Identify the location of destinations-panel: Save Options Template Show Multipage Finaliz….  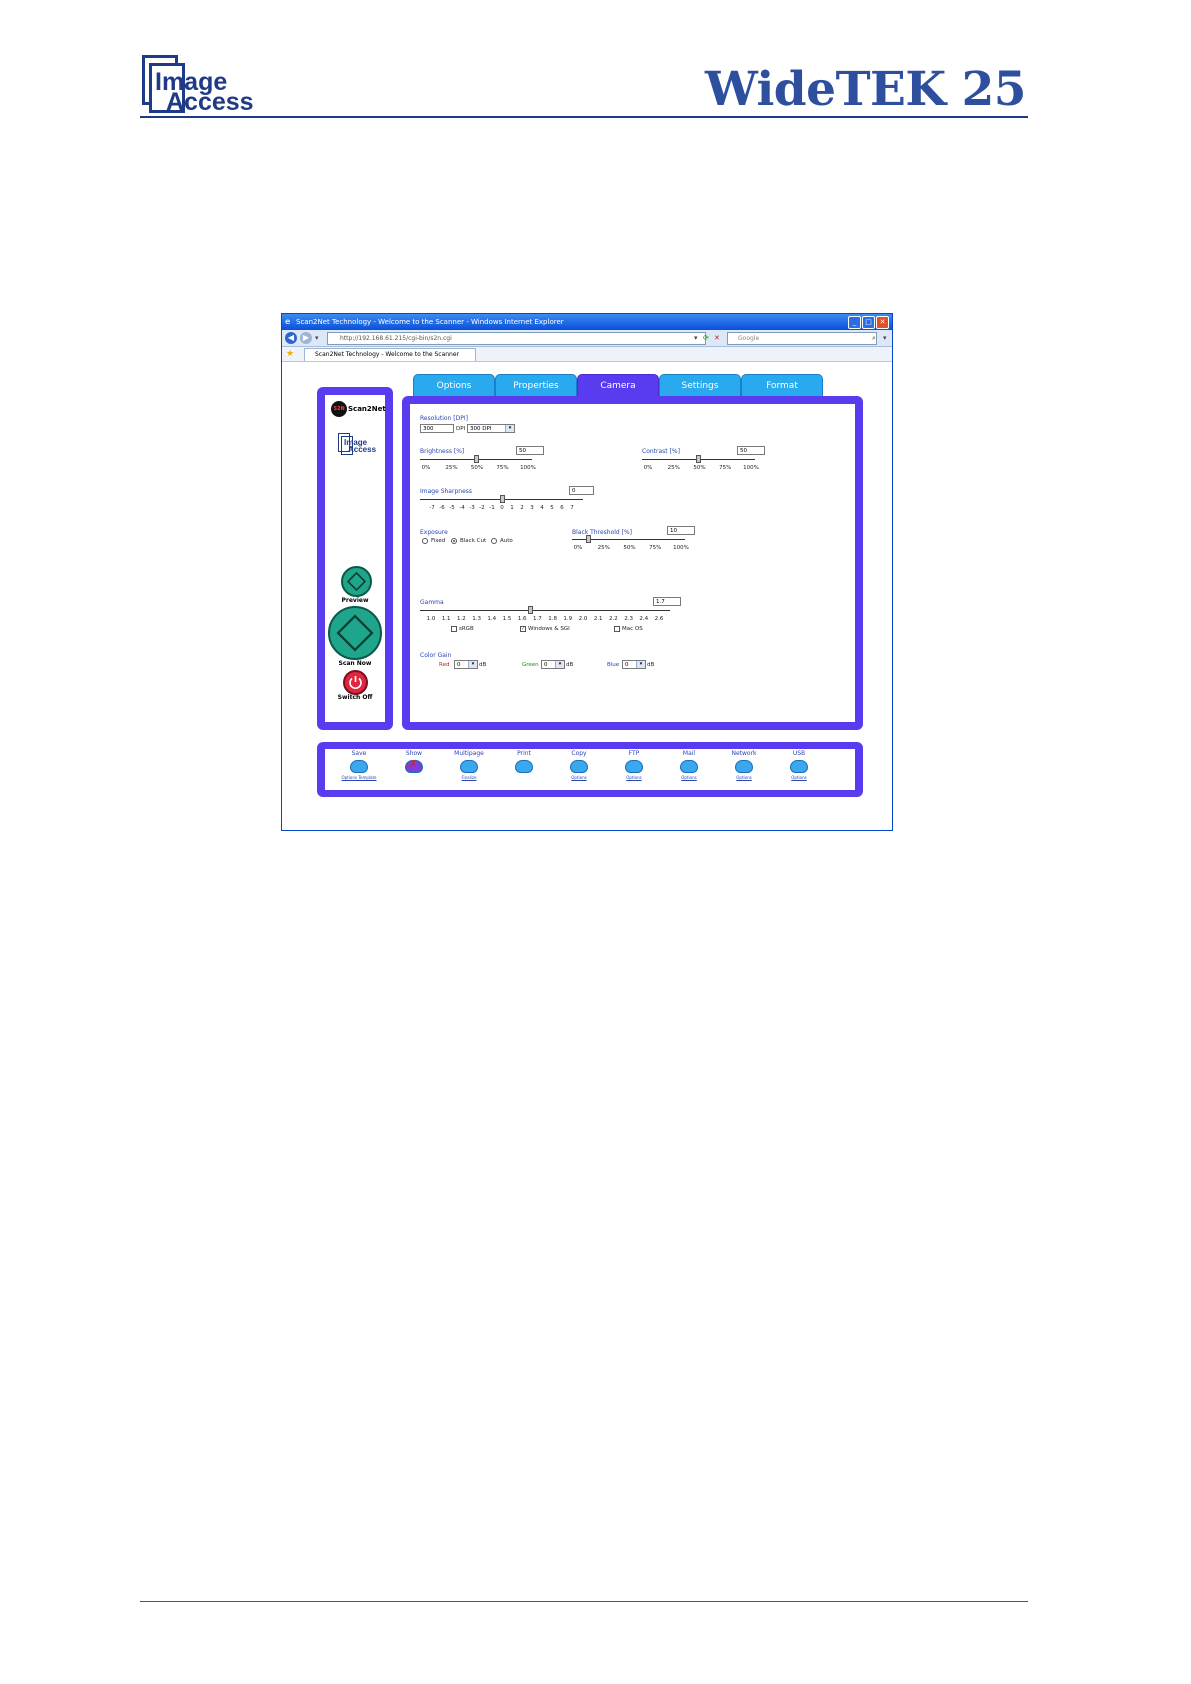
(590, 769).